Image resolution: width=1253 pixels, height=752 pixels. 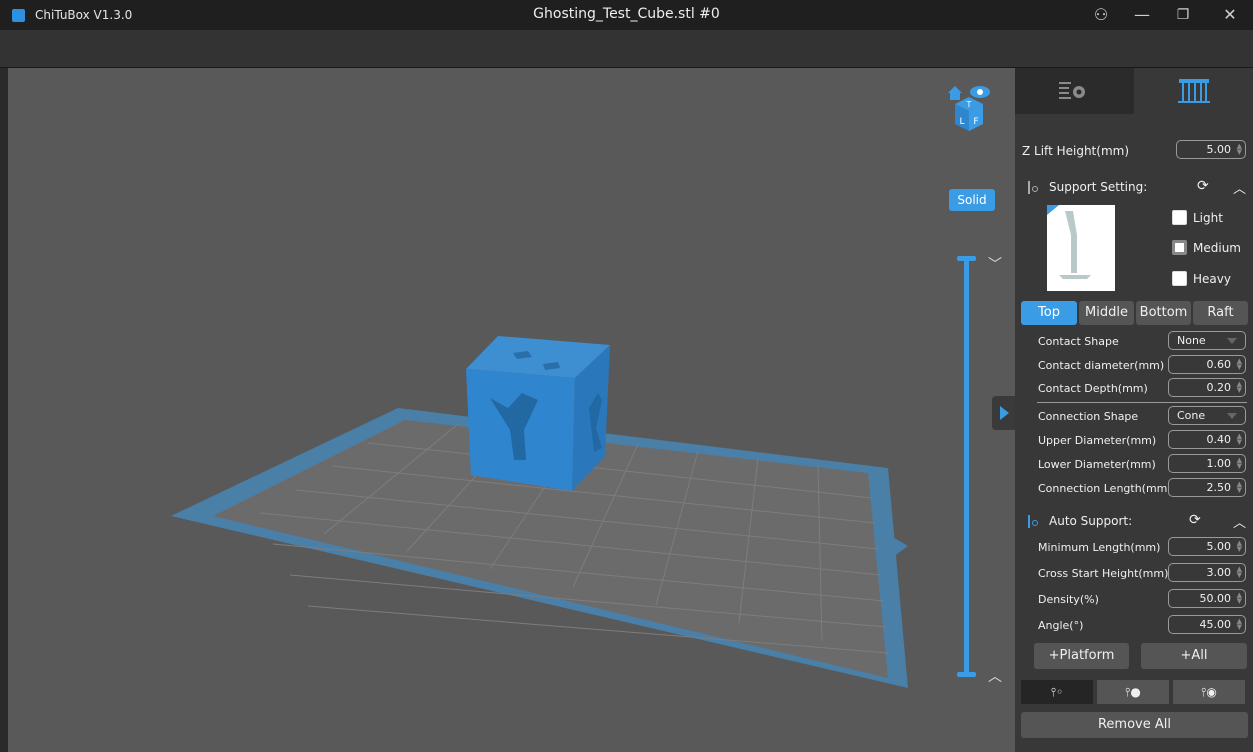 I want to click on view-cube-top-letter: T, so click(x=969, y=104).